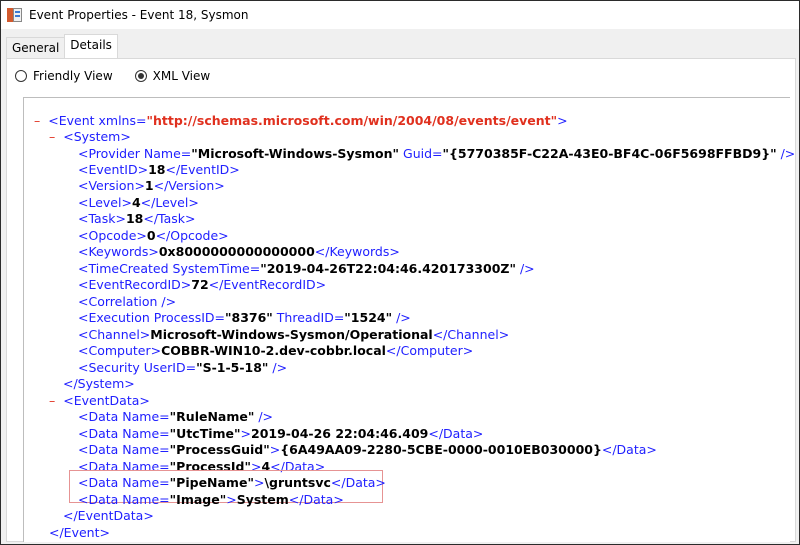 The height and width of the screenshot is (545, 800). I want to click on xml-tag: </EventData>, so click(108, 515).